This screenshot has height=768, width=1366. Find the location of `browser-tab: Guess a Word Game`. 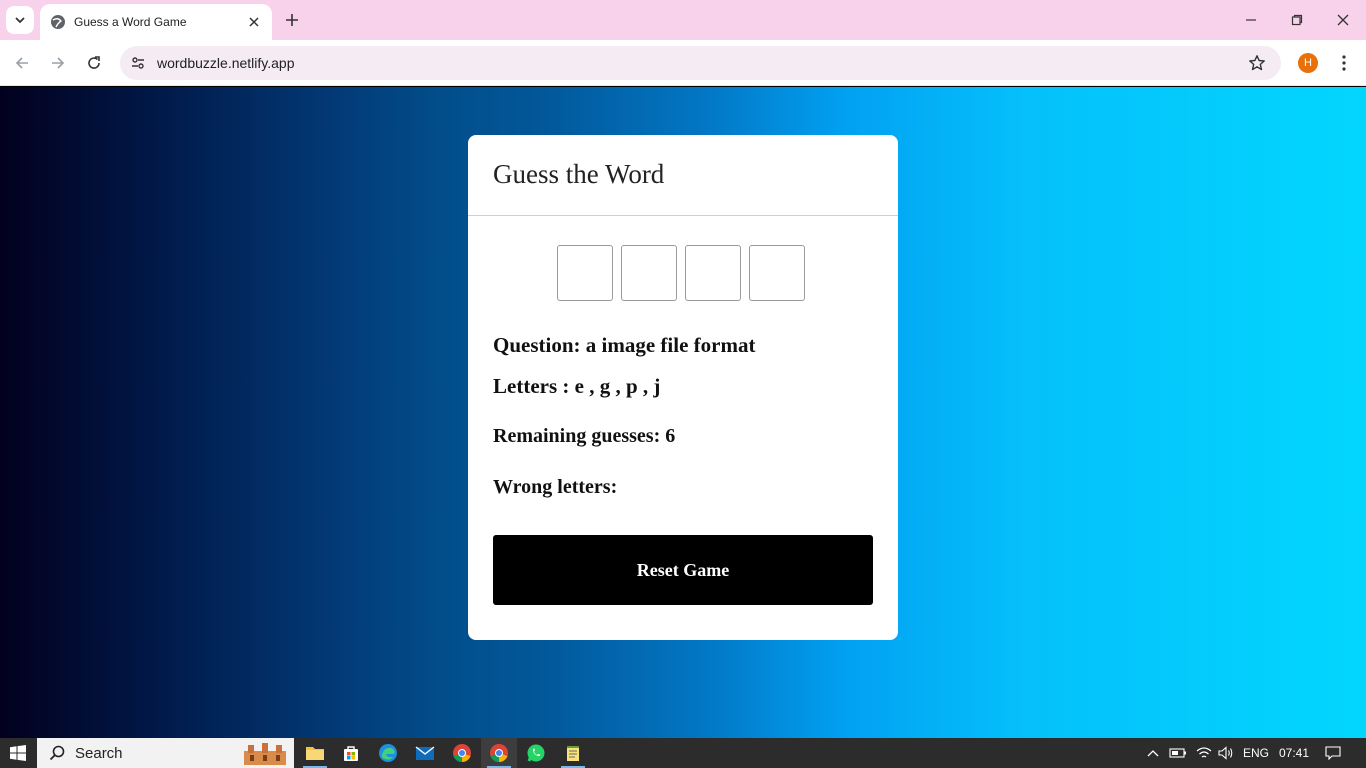

browser-tab: Guess a Word Game is located at coordinates (156, 22).